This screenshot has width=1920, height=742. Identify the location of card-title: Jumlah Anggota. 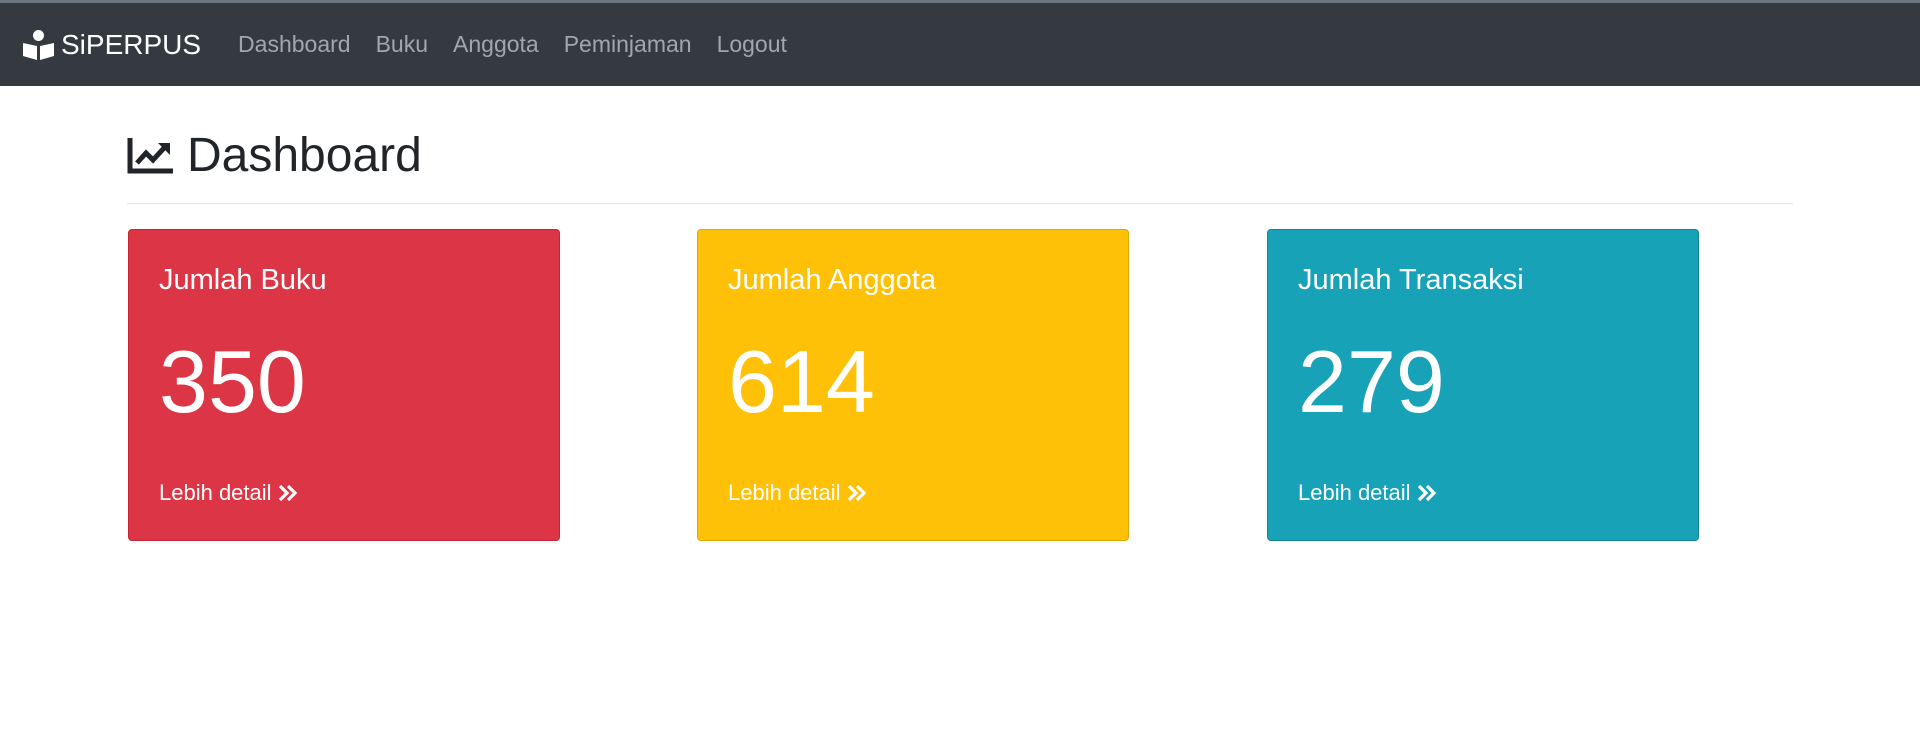
(832, 280).